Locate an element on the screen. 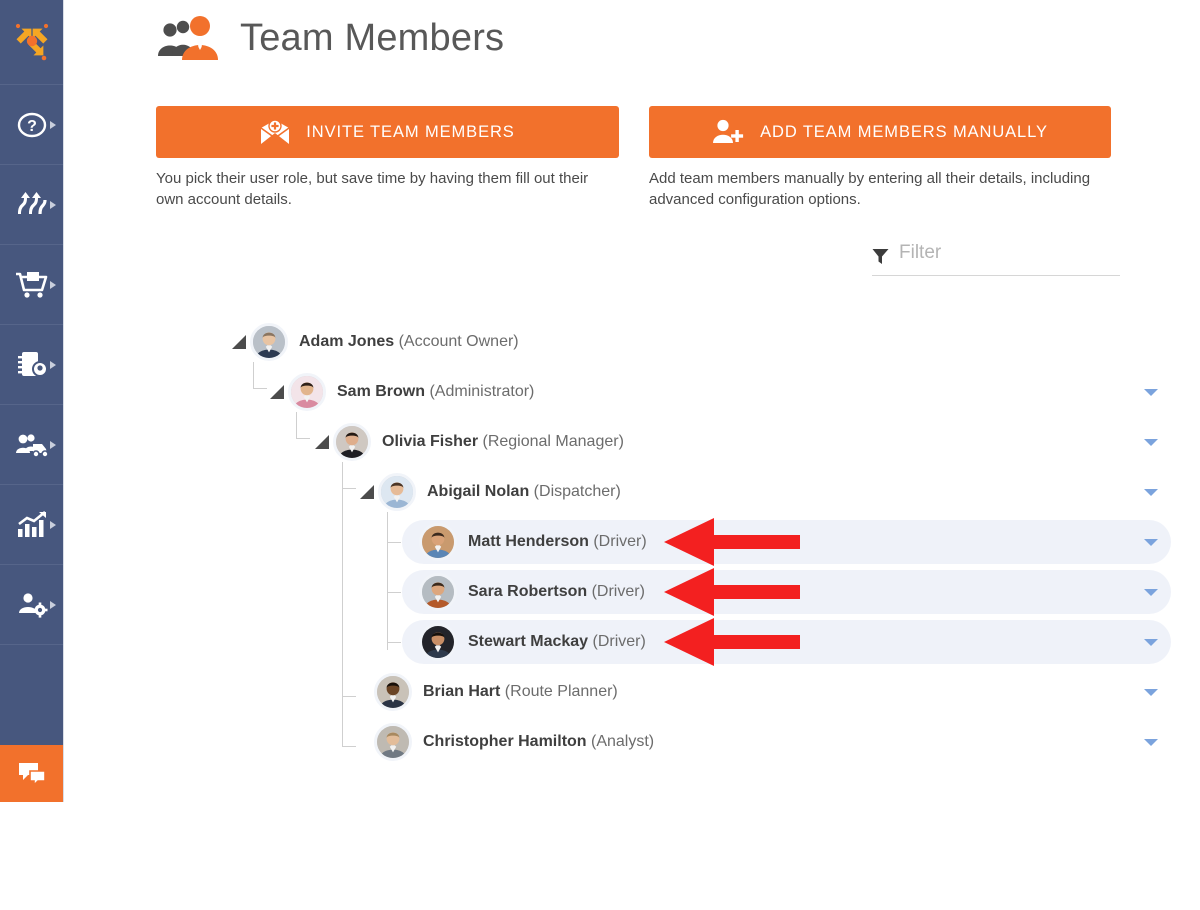  member-name: Christopher Hamilton is located at coordinates (505, 741).